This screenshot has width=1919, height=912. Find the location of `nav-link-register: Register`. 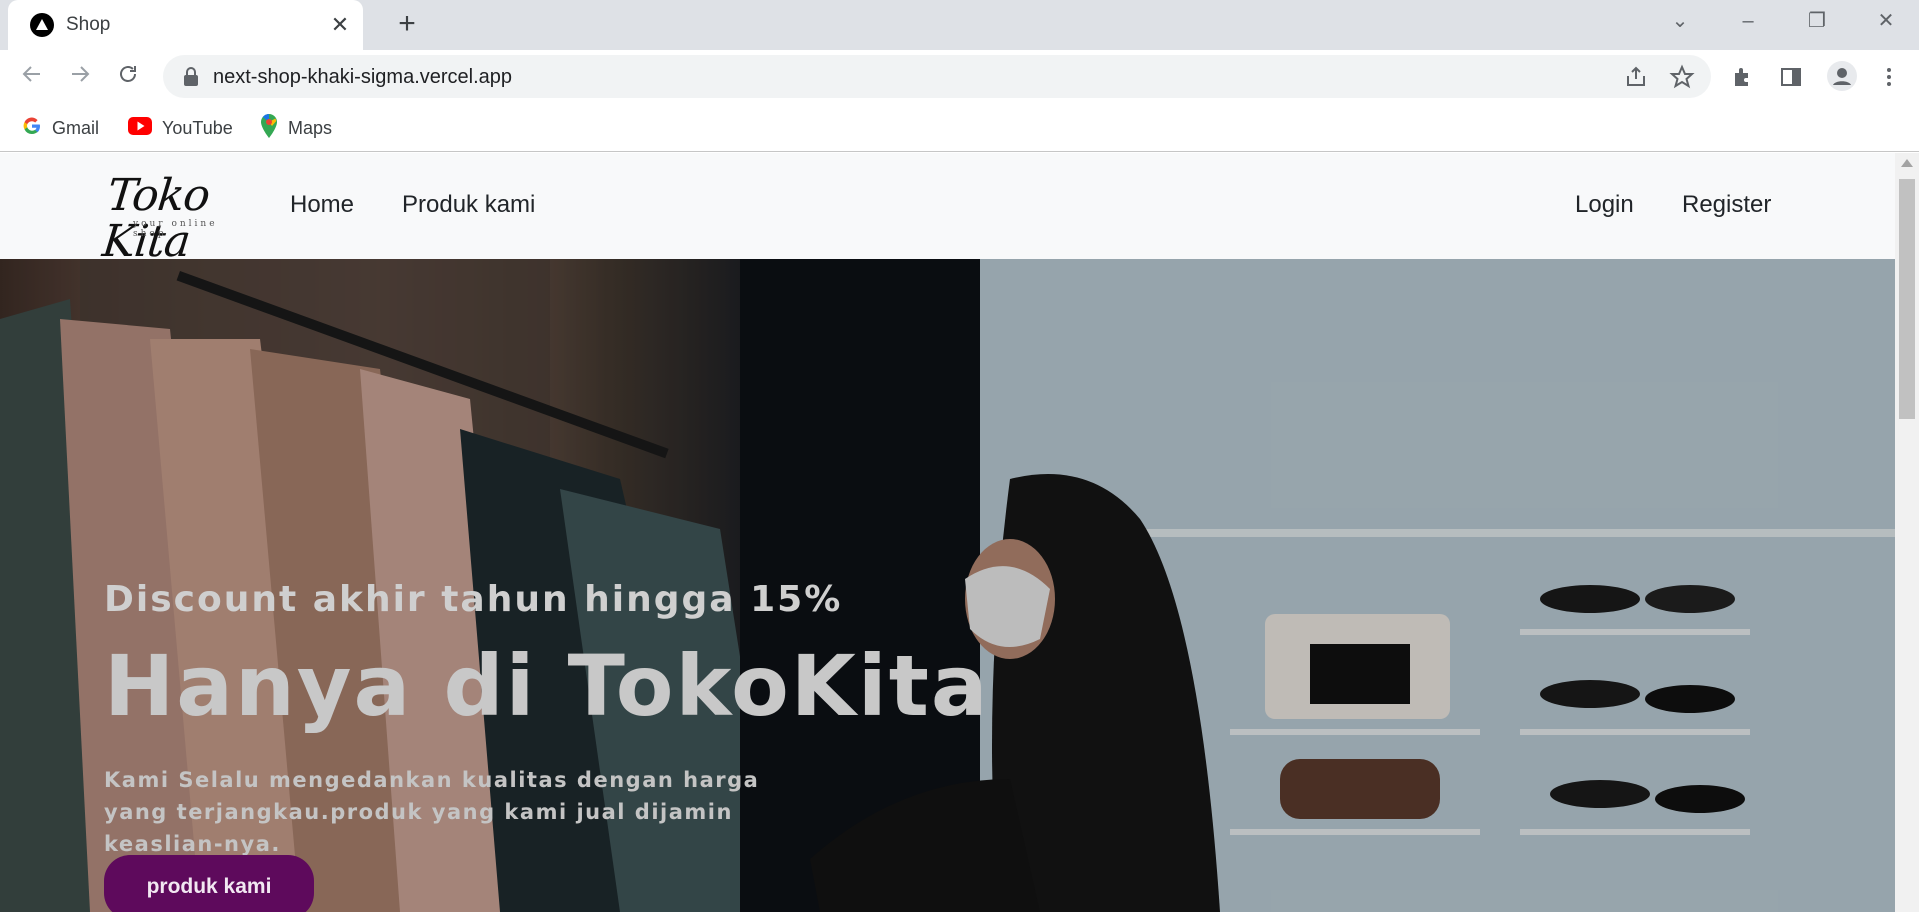

nav-link-register: Register is located at coordinates (1726, 205).